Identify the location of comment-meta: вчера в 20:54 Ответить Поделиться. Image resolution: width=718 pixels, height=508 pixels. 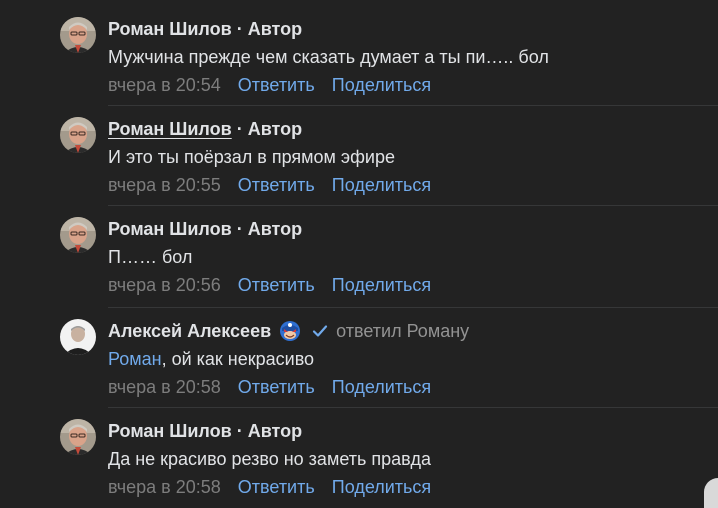
(269, 85).